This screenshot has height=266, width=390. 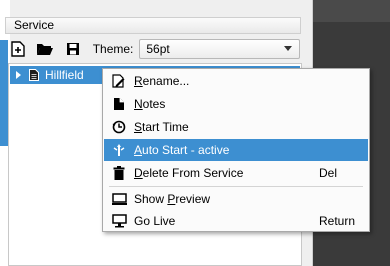 What do you see at coordinates (138, 81) in the screenshot?
I see `menu-mnemonic: R` at bounding box center [138, 81].